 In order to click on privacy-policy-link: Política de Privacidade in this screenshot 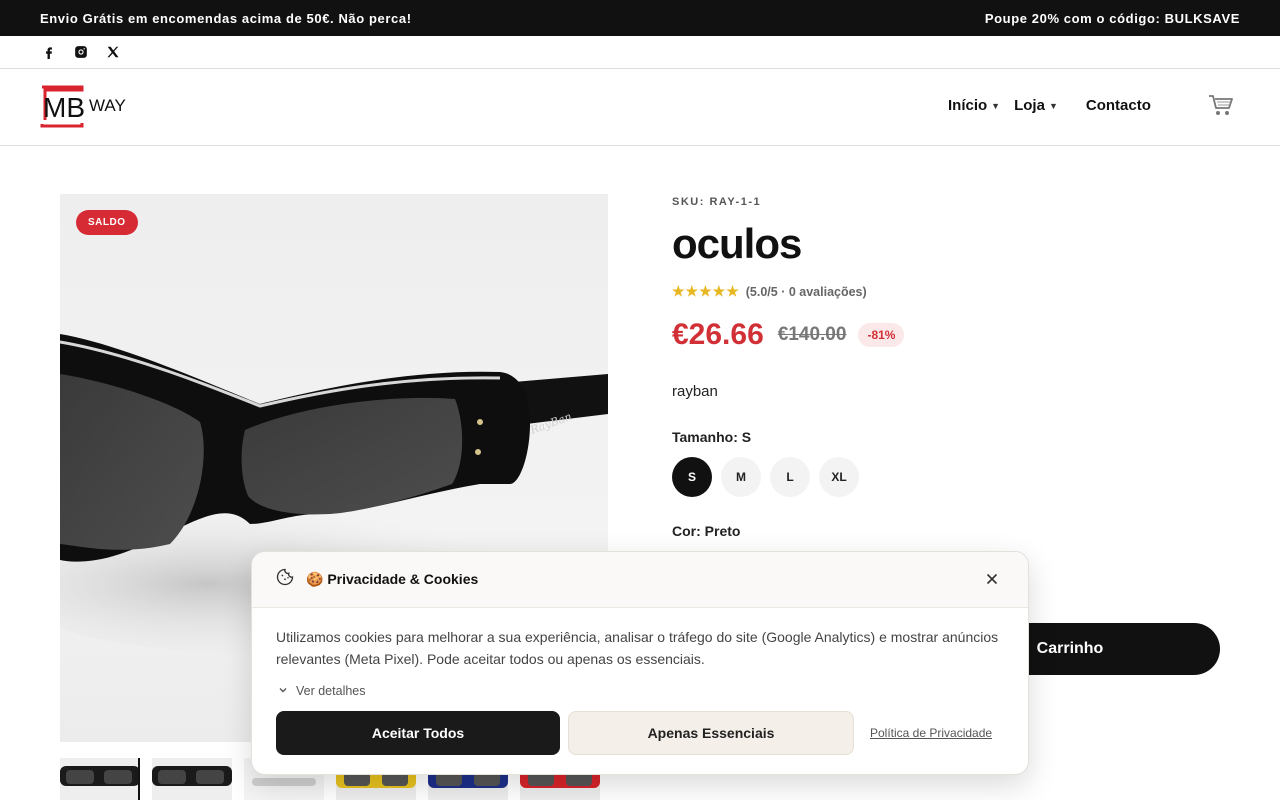, I will do `click(931, 733)`.